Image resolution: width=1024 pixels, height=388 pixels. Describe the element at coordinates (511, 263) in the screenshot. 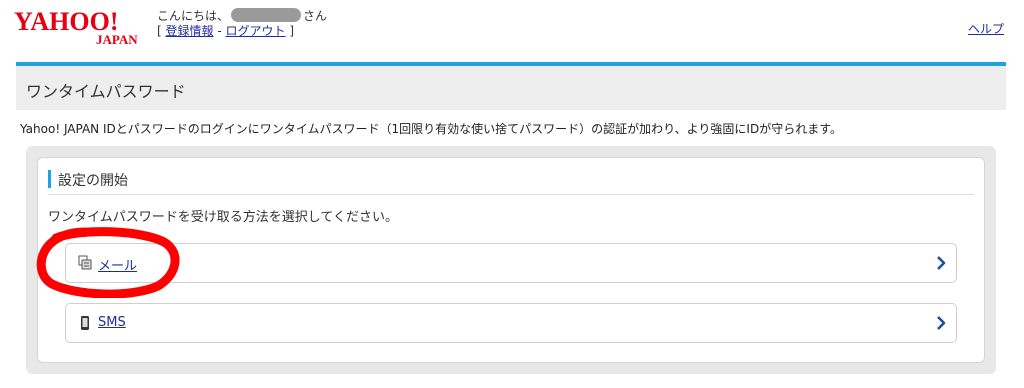

I see `mail-option-button: メール` at that location.